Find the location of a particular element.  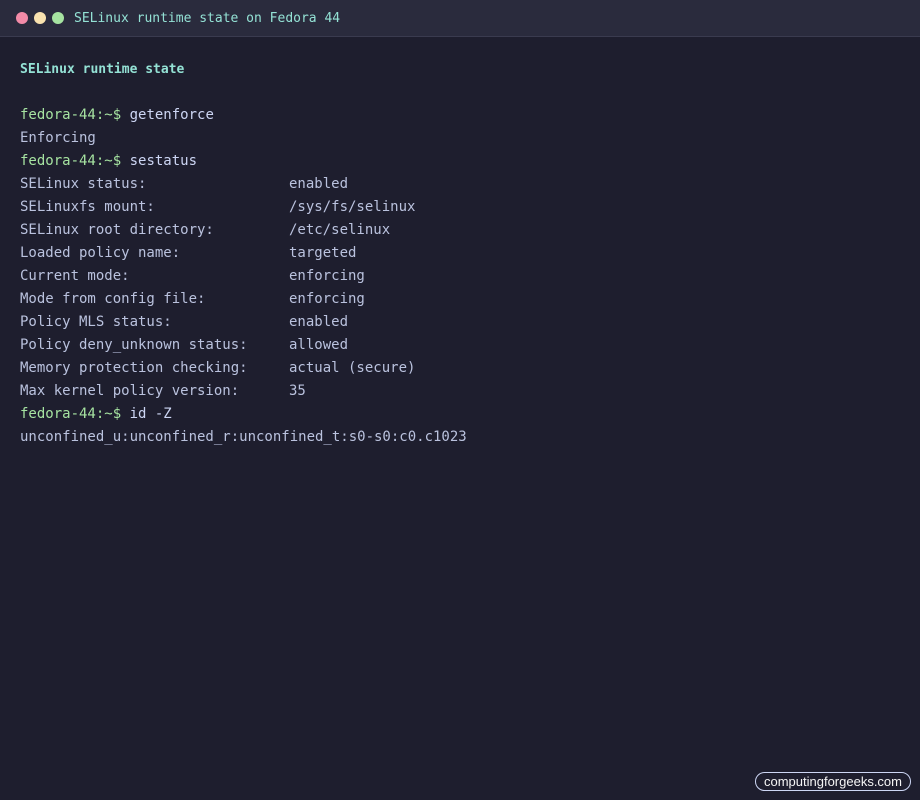

output-line: Enforcing is located at coordinates (58, 138).